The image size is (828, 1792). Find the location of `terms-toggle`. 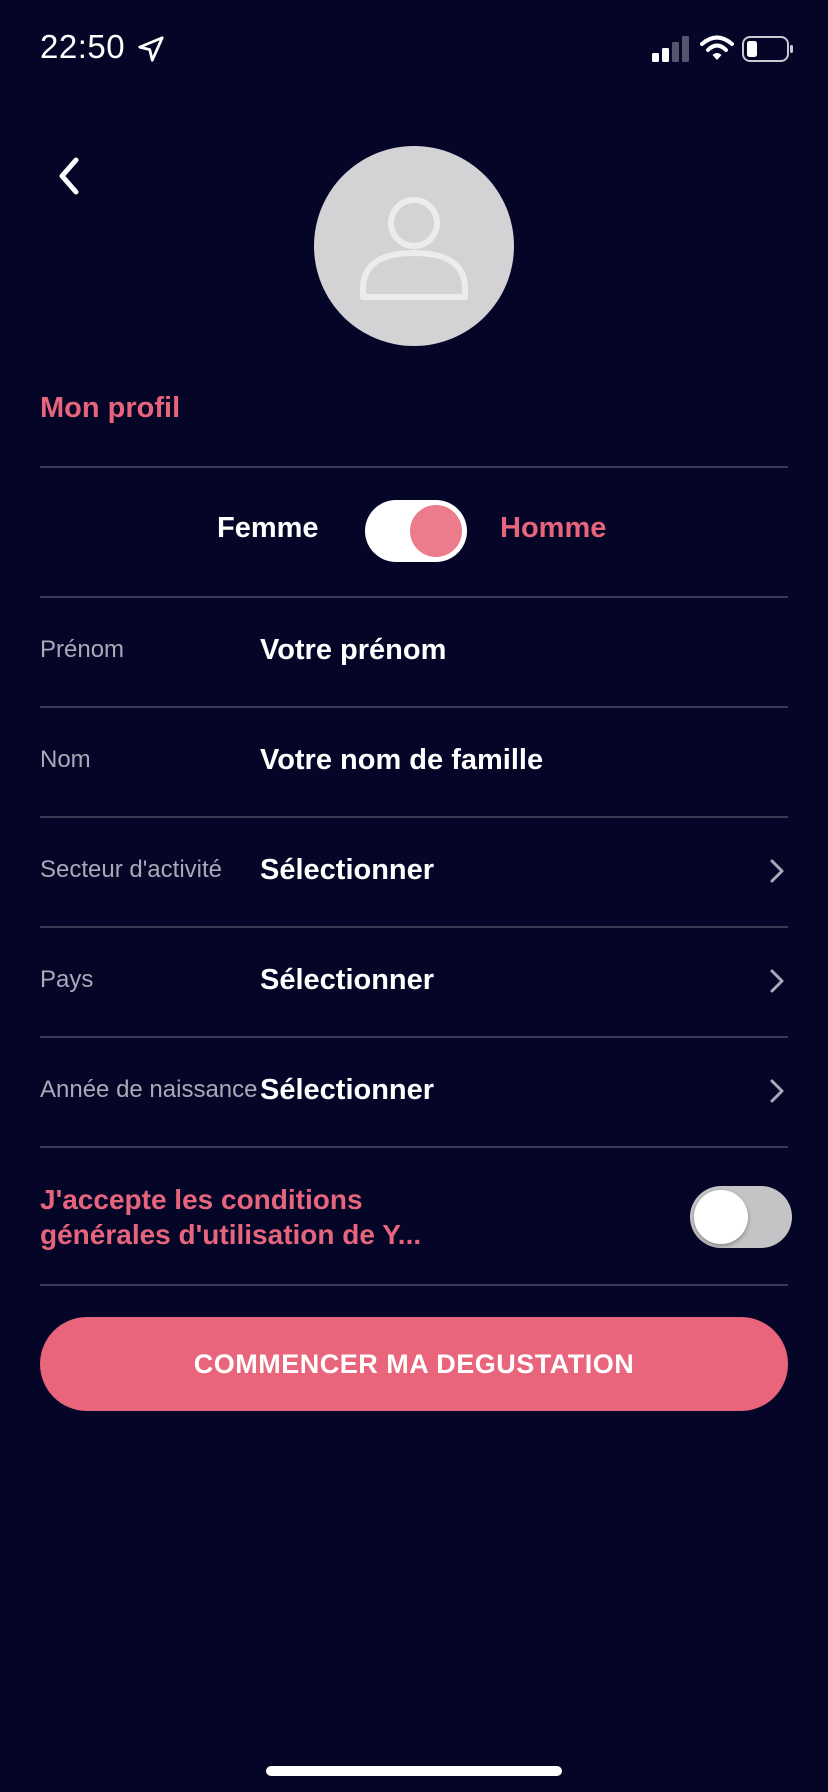

terms-toggle is located at coordinates (741, 1217).